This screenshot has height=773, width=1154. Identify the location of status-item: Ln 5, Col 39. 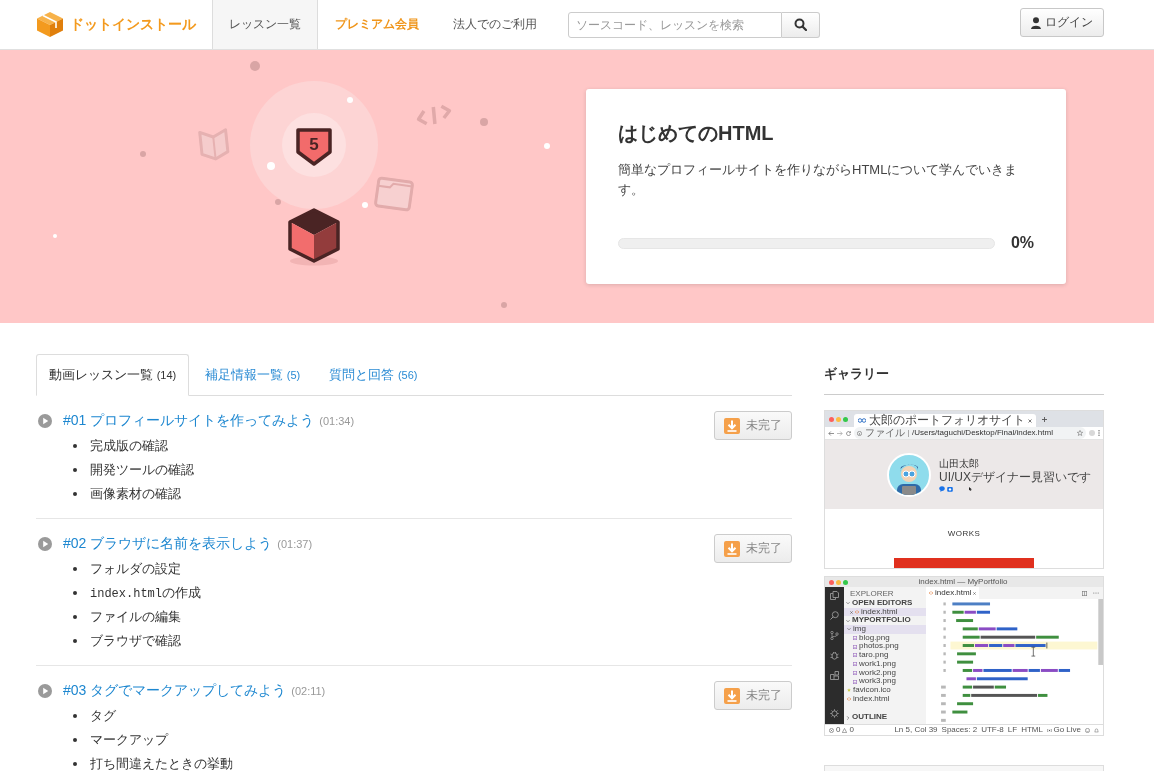
(916, 730).